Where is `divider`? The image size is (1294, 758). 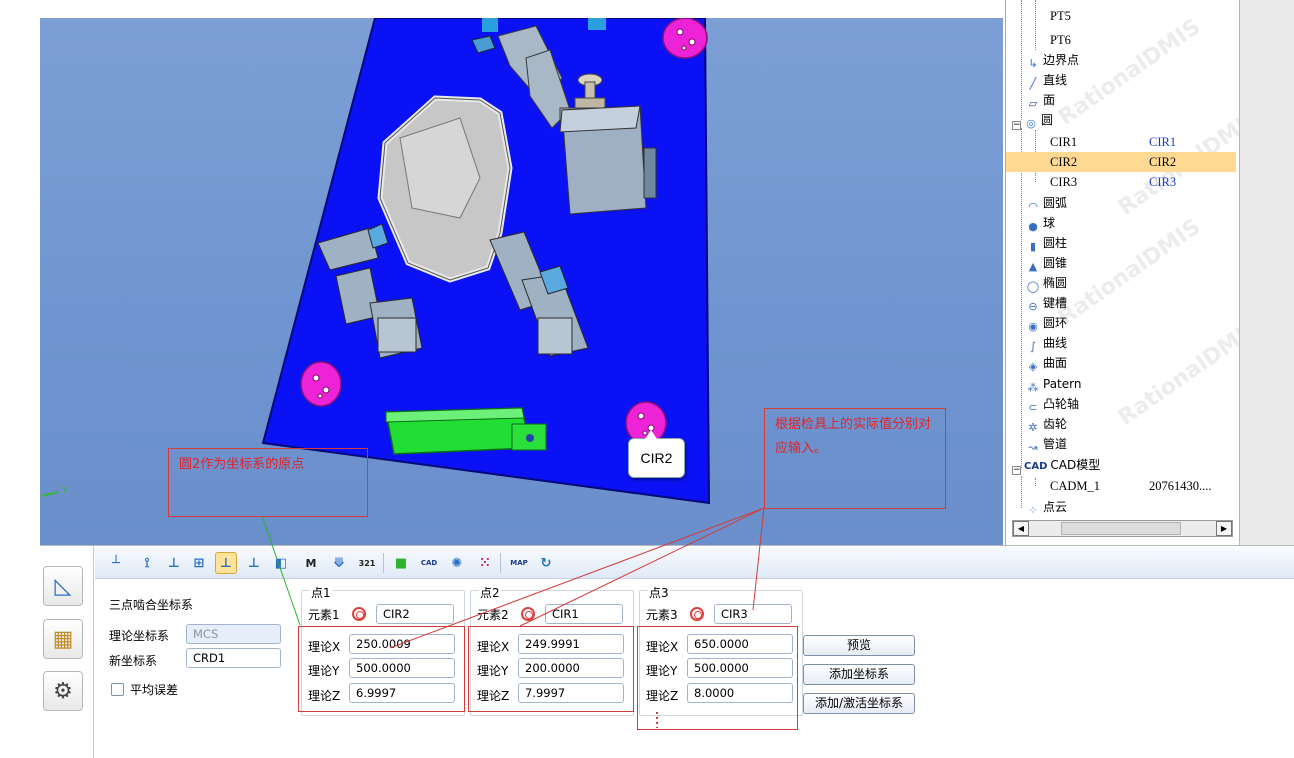 divider is located at coordinates (93, 652).